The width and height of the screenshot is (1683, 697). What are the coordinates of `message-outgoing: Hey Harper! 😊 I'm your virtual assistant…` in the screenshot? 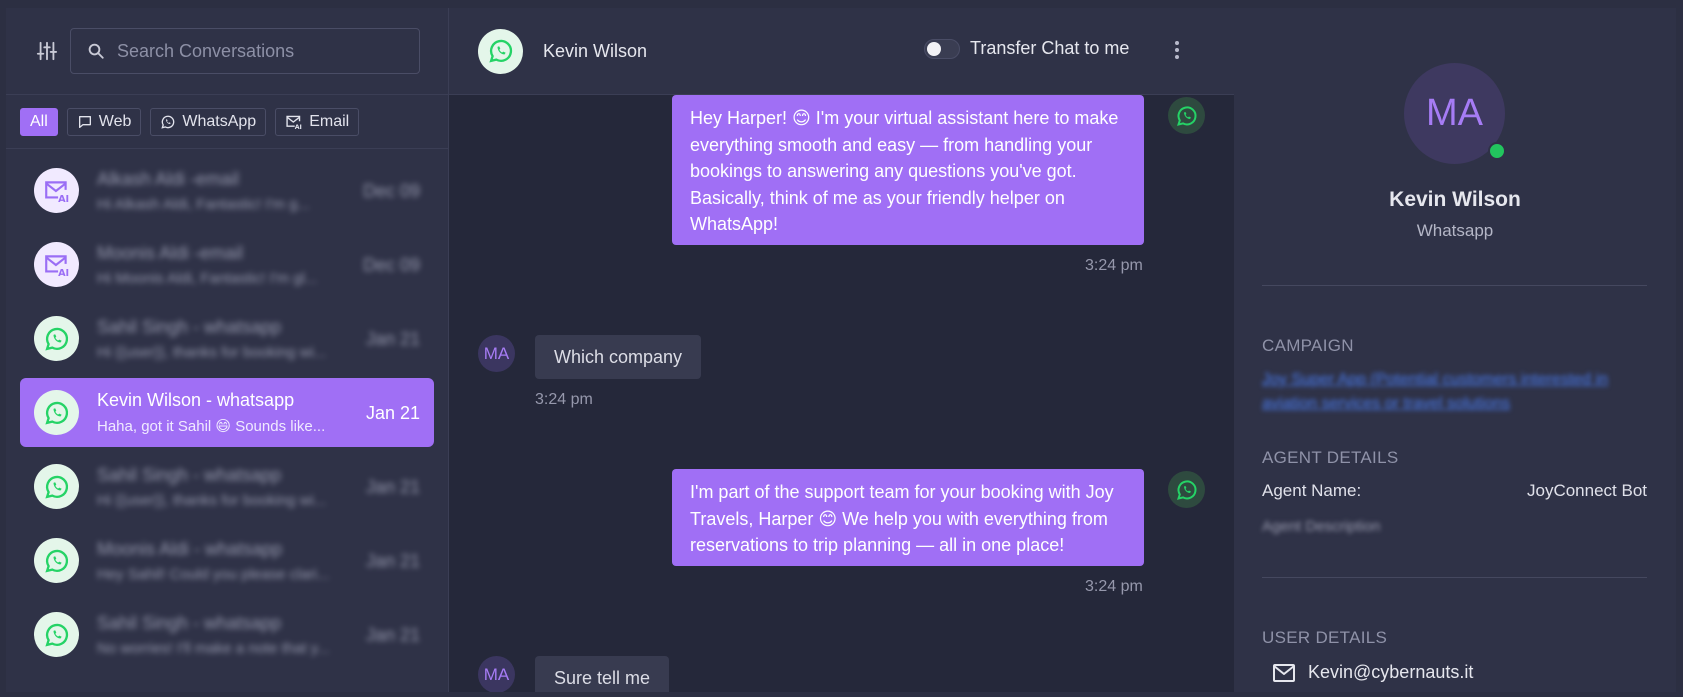 It's located at (908, 170).